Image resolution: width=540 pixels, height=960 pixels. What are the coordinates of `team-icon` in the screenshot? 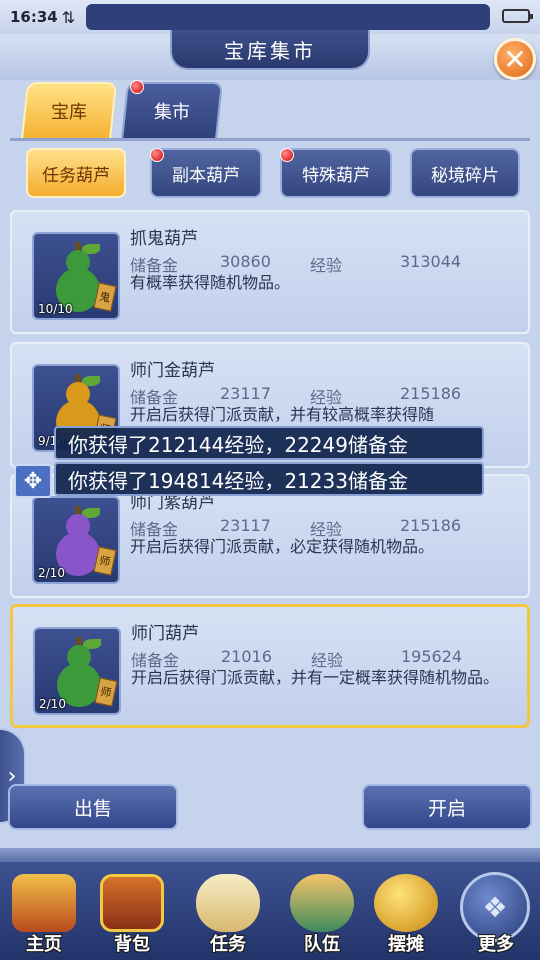 It's located at (322, 903).